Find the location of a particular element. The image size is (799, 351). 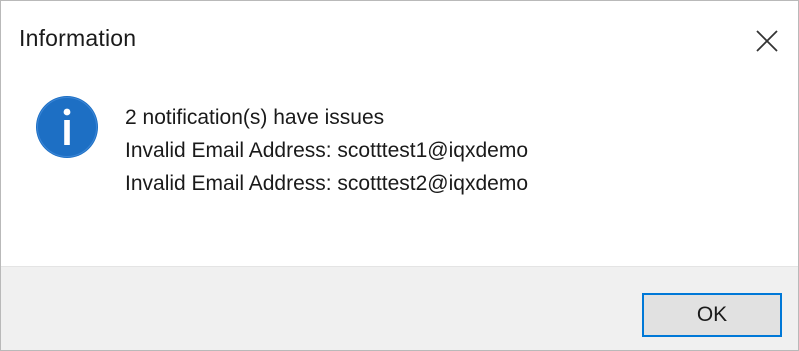

dialog-title: Information is located at coordinates (78, 38).